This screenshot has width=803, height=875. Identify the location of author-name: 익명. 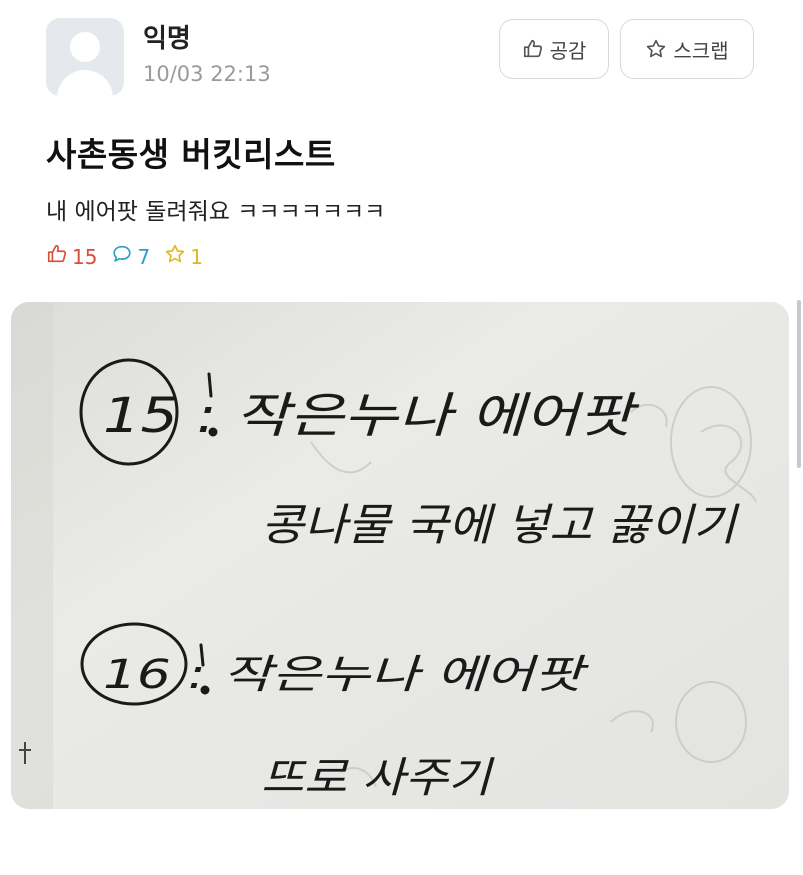
(167, 39).